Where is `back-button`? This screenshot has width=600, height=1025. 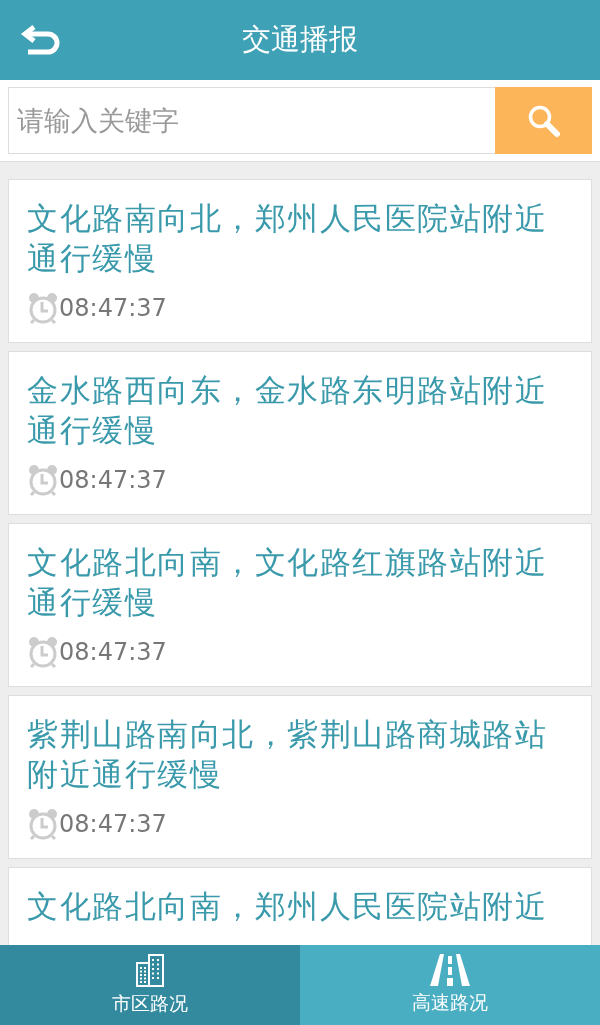 back-button is located at coordinates (41, 40).